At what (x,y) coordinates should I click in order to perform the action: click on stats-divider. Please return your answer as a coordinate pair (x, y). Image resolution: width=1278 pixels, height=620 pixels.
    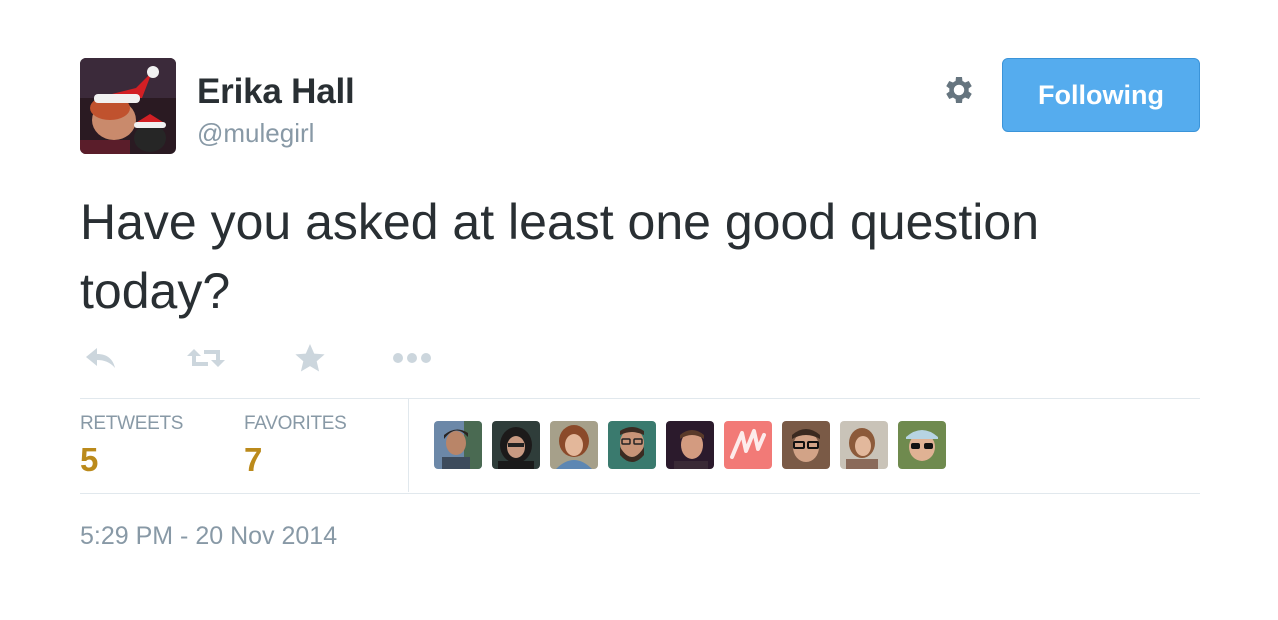
    Looking at the image, I should click on (408, 445).